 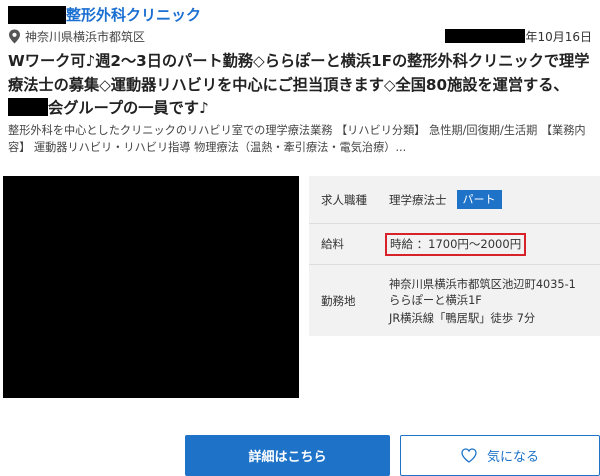 I want to click on redacted-company, so click(x=28, y=107).